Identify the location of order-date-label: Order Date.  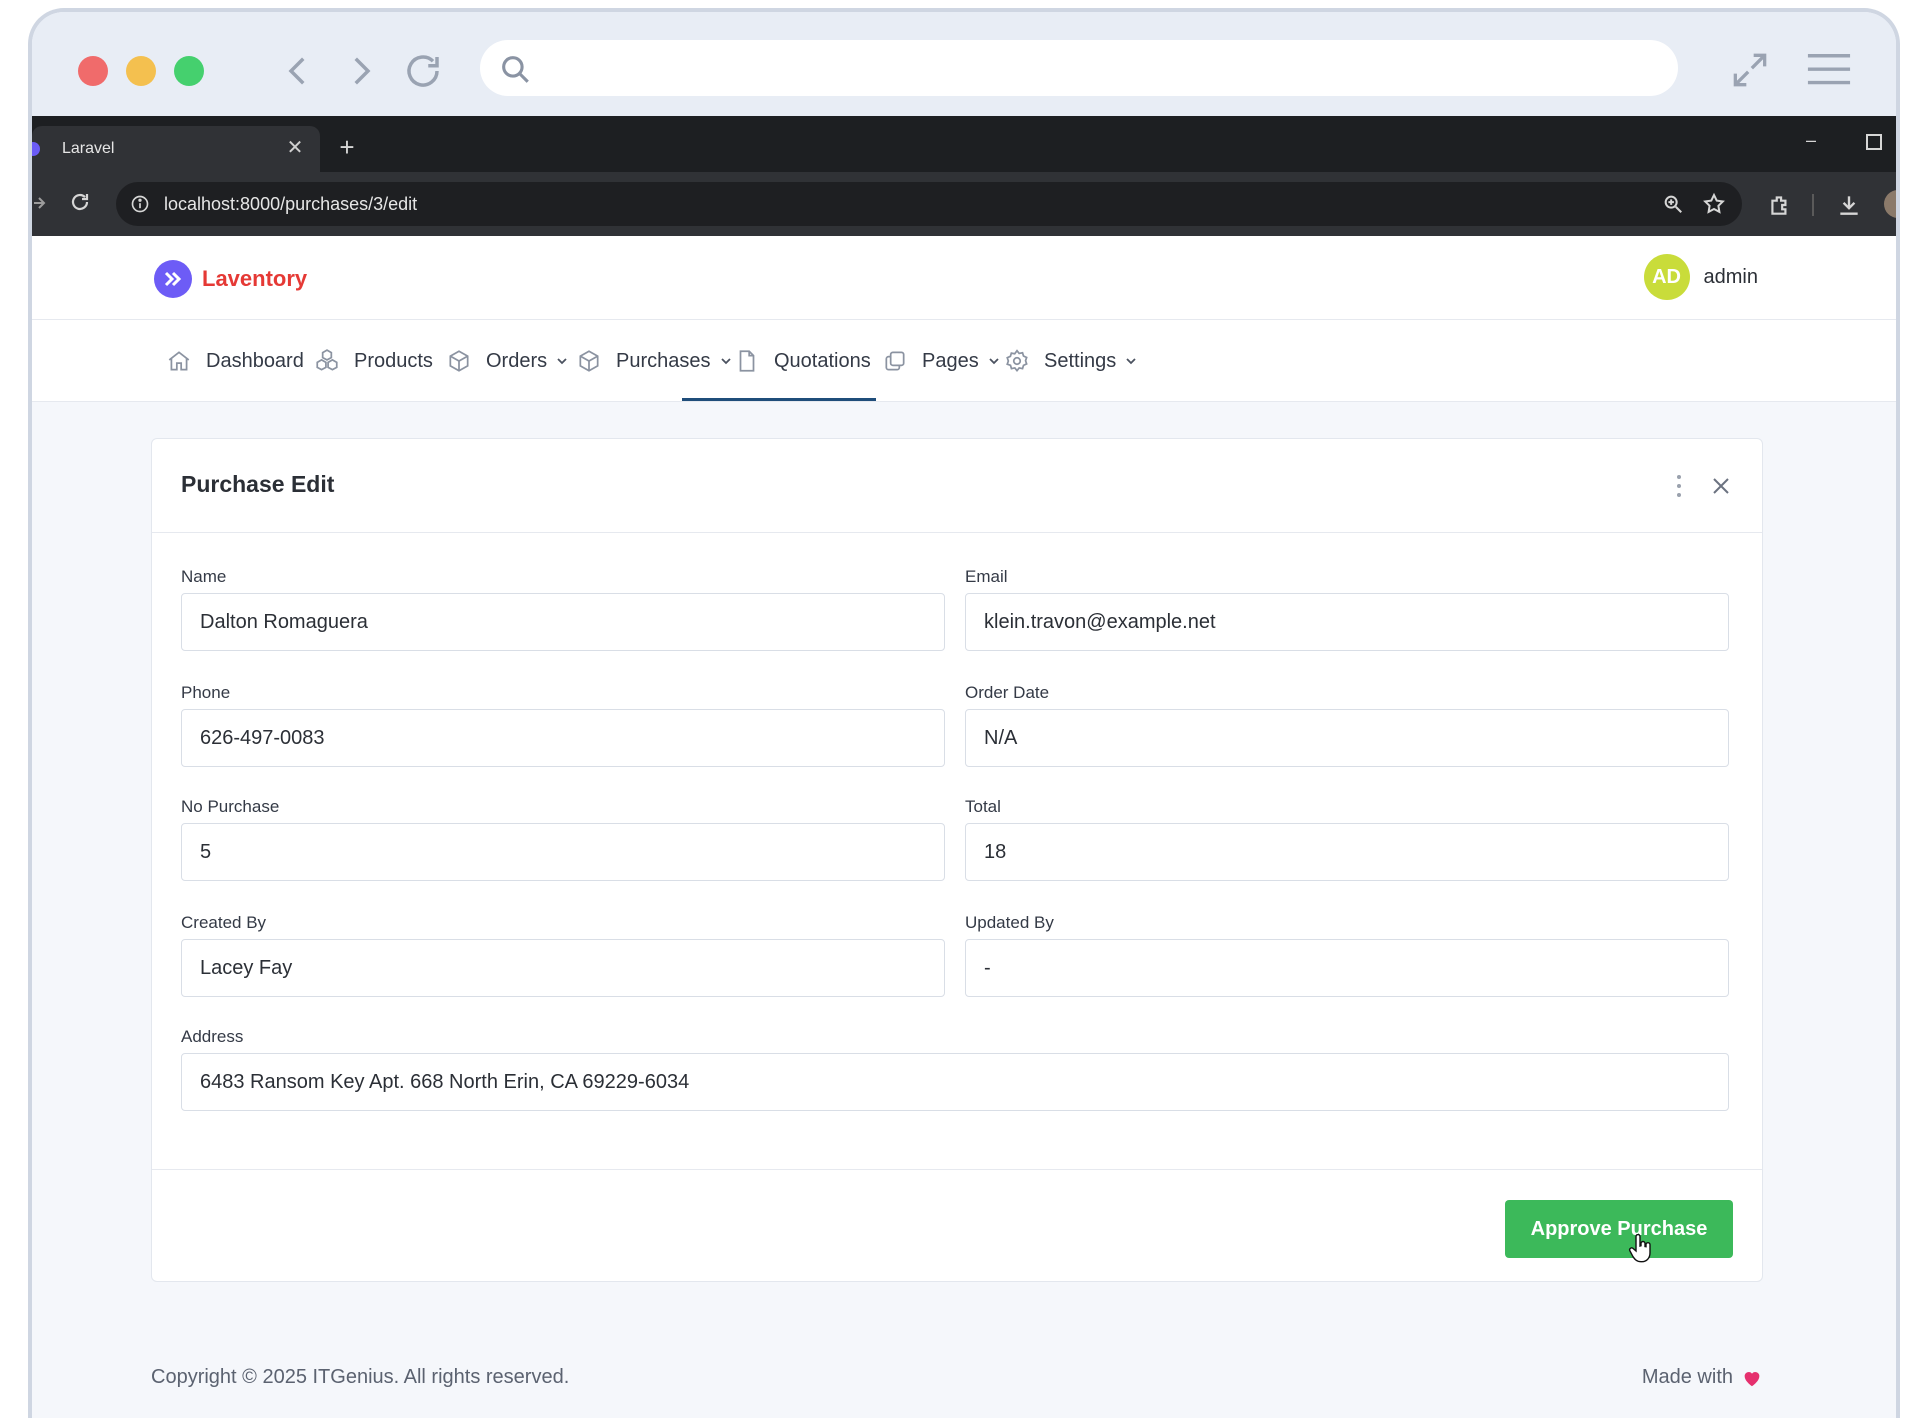
(1007, 692).